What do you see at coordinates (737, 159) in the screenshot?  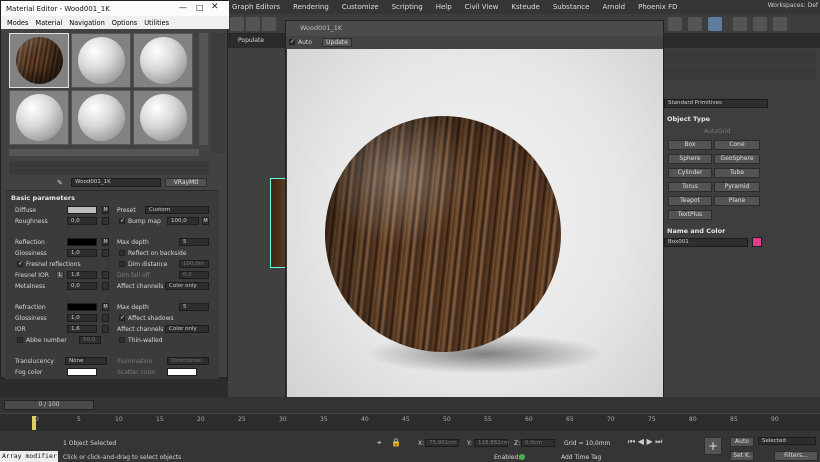 I see `geosphere-button: GeoSphere` at bounding box center [737, 159].